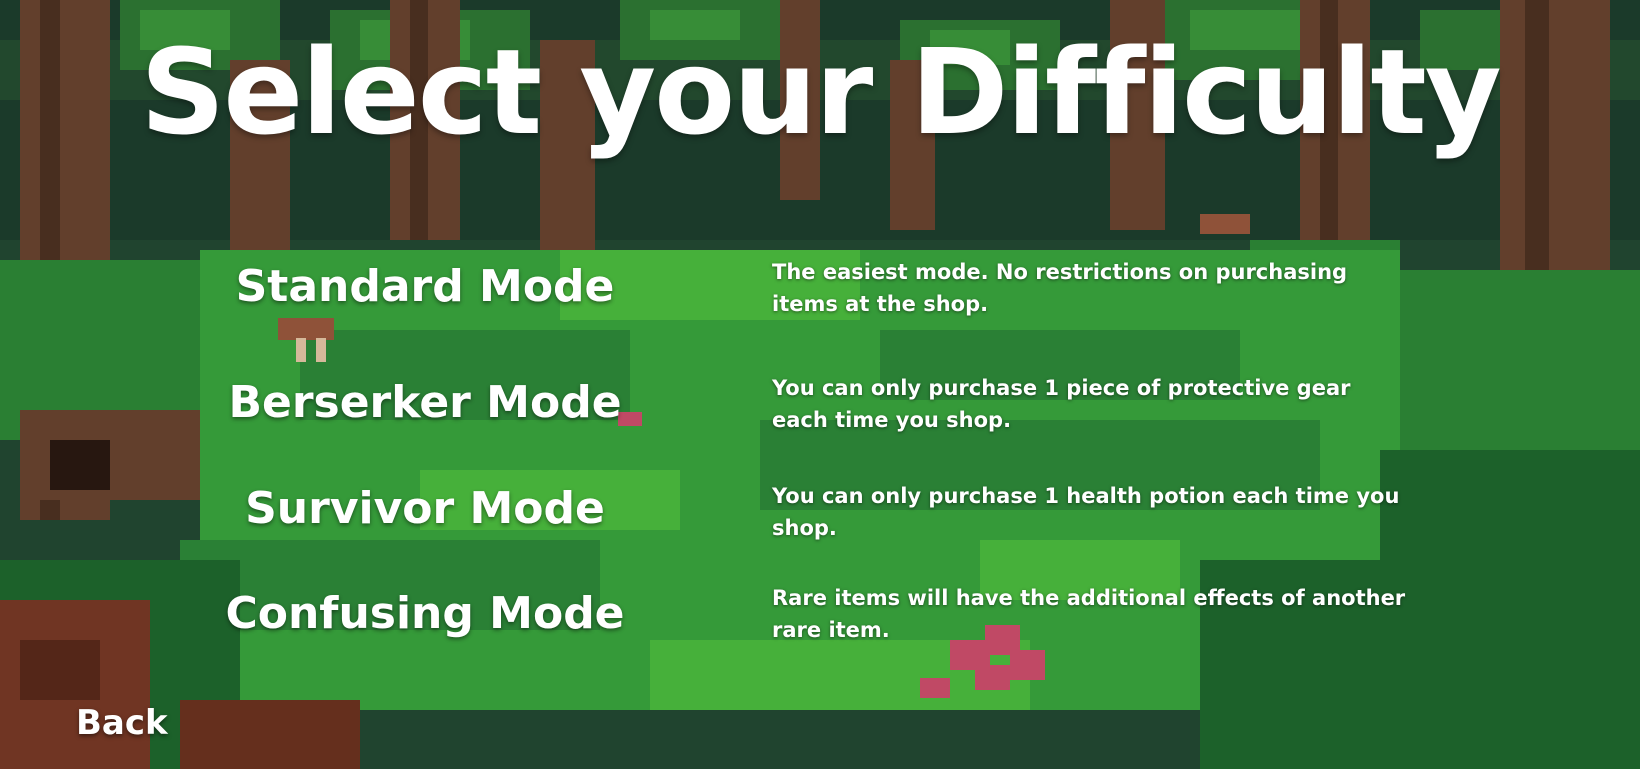  What do you see at coordinates (425, 403) in the screenshot?
I see `berserker-mode-button: Berserker Mode` at bounding box center [425, 403].